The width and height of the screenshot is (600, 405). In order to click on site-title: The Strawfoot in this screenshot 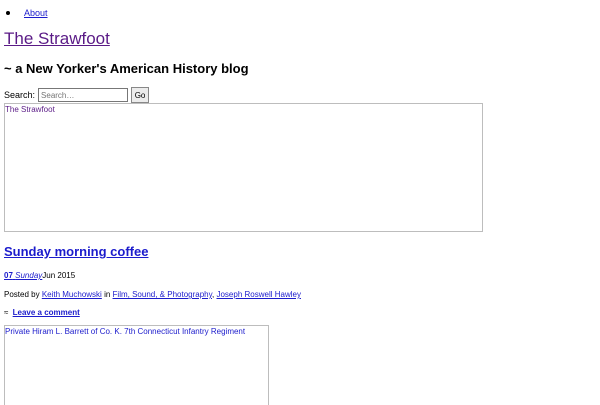, I will do `click(57, 39)`.